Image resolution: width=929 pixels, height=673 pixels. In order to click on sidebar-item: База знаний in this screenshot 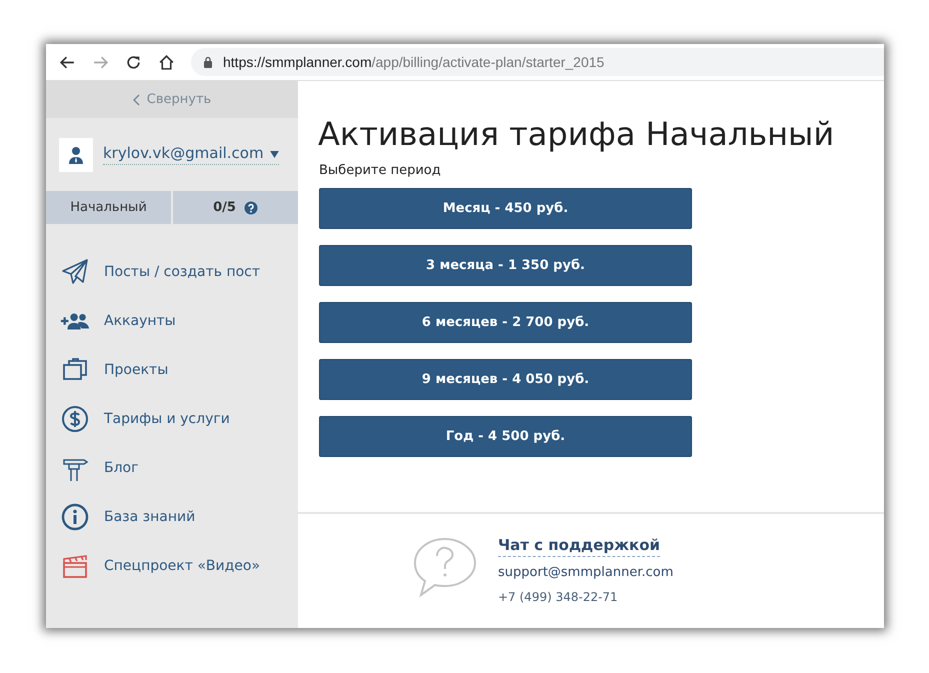, I will do `click(172, 516)`.